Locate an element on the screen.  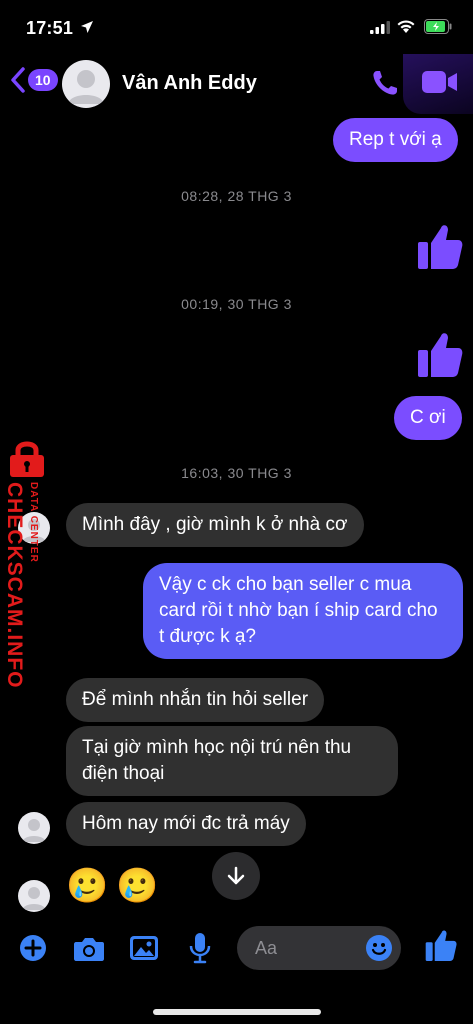
scroll-to-bottom-button is located at coordinates (236, 876).